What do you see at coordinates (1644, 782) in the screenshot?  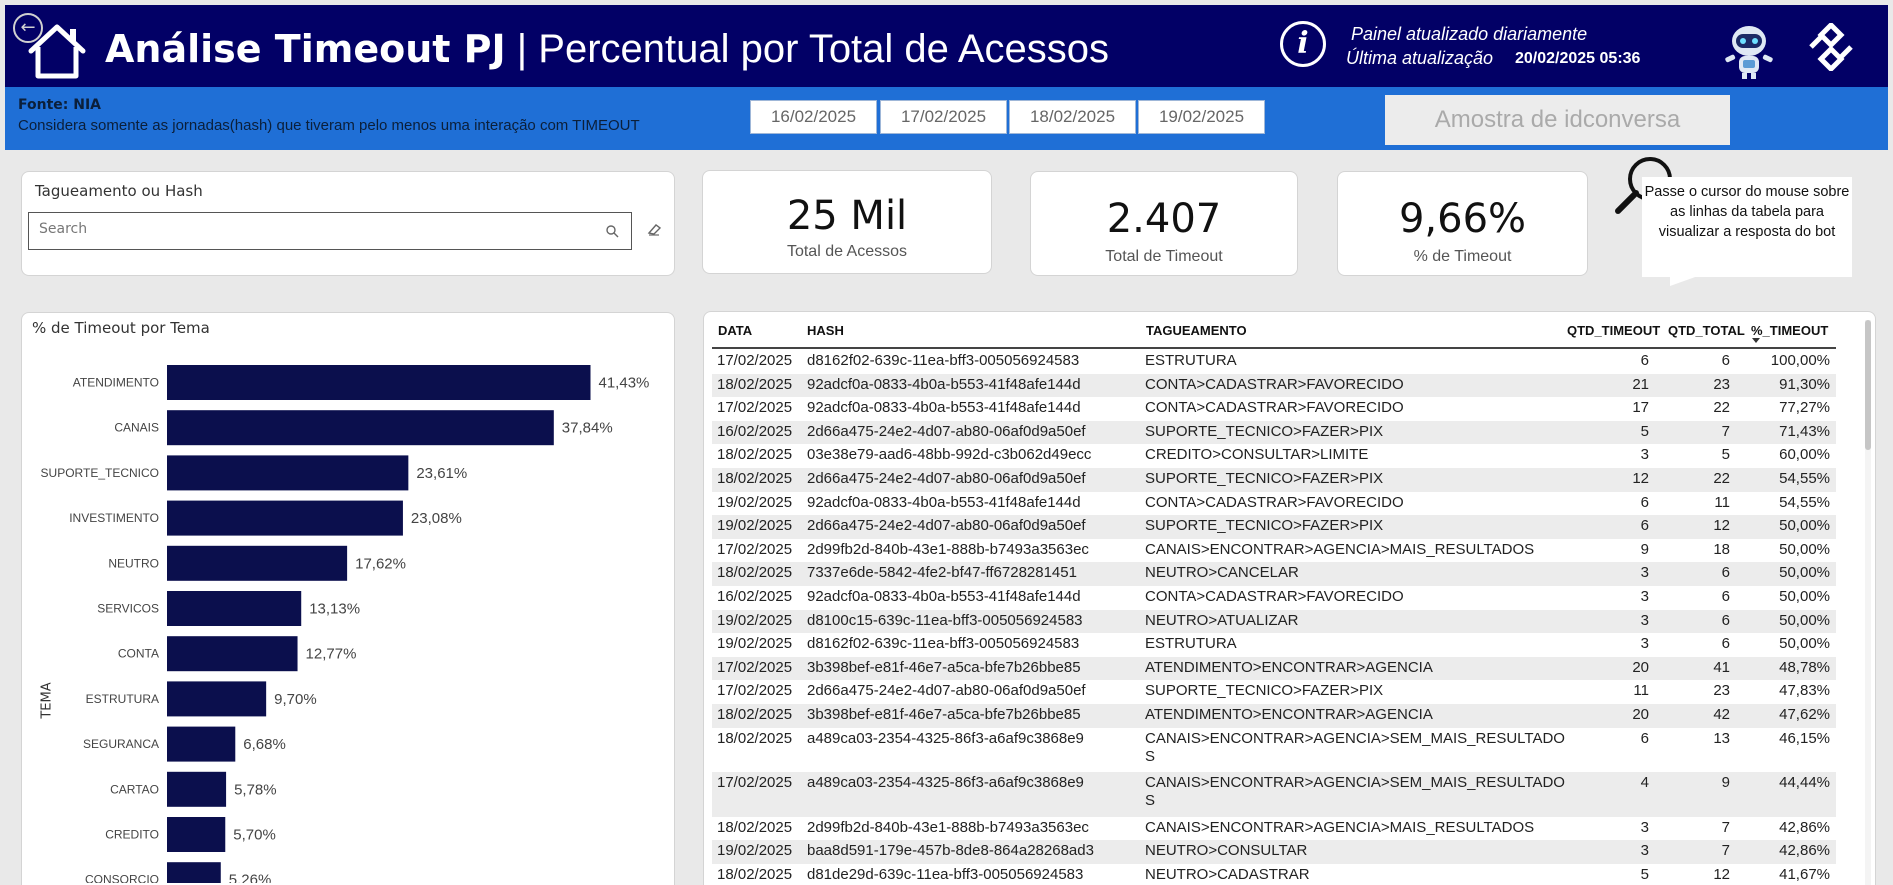 I see `cell-qtd-timeout: 4` at bounding box center [1644, 782].